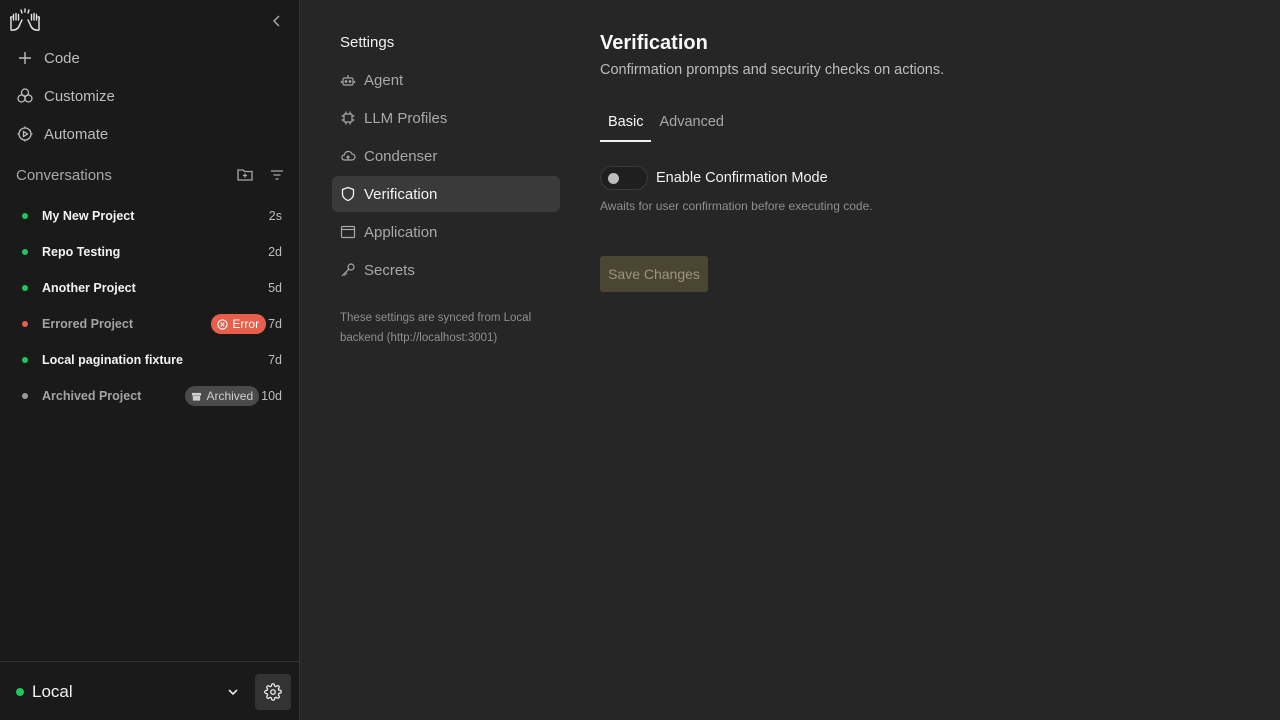 This screenshot has width=1280, height=720. What do you see at coordinates (150, 216) in the screenshot?
I see `conversation-item: My New Project 2s` at bounding box center [150, 216].